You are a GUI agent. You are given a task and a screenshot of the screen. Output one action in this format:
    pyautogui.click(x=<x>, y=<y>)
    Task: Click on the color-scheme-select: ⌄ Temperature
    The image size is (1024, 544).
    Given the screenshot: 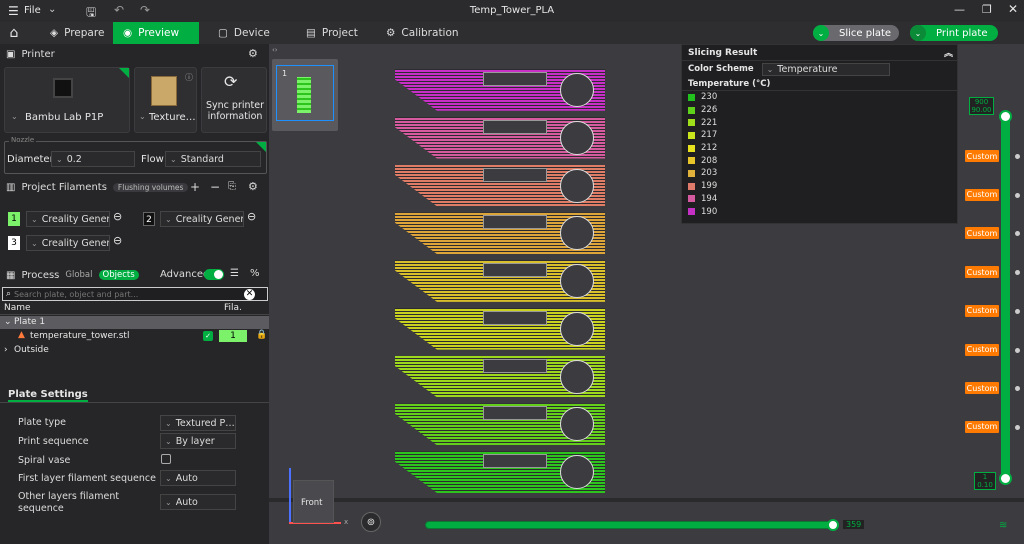 What is the action you would take?
    pyautogui.click(x=825, y=69)
    